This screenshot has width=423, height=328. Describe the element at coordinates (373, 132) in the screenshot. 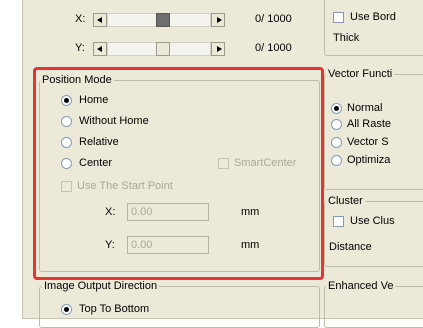

I see `vector-function-group` at that location.